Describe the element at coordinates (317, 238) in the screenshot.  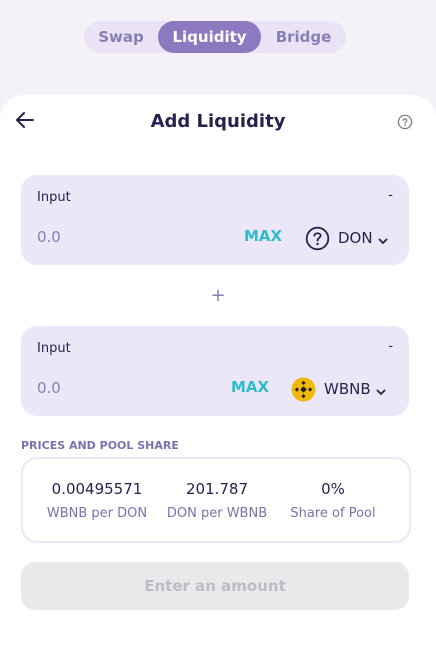
I see `unknown-token-icon` at that location.